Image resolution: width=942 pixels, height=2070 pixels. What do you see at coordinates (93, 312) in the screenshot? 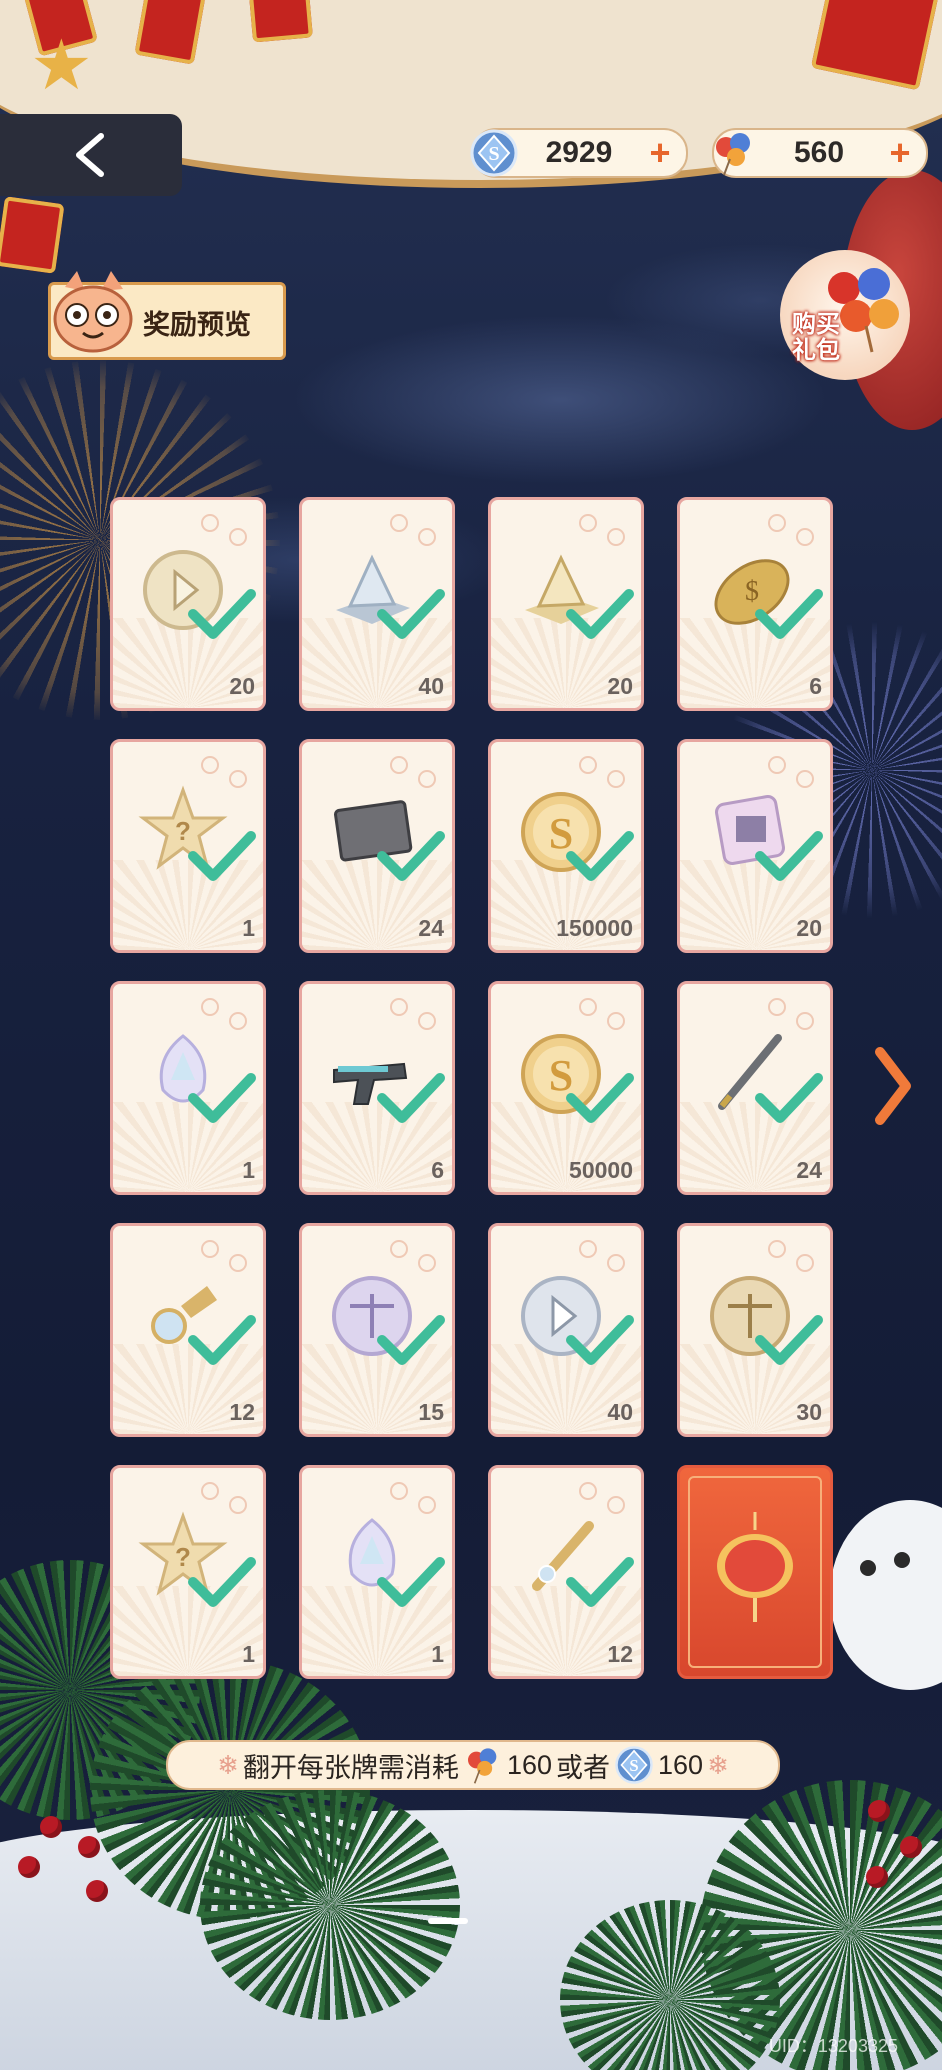
I see `cat-mascot-icon` at bounding box center [93, 312].